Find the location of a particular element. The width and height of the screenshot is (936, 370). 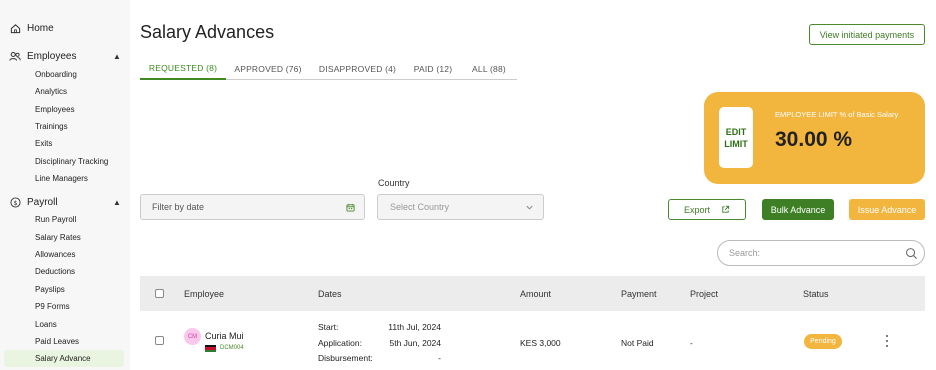

sidebar-item-p9-forms: P9 Forms is located at coordinates (52, 306).